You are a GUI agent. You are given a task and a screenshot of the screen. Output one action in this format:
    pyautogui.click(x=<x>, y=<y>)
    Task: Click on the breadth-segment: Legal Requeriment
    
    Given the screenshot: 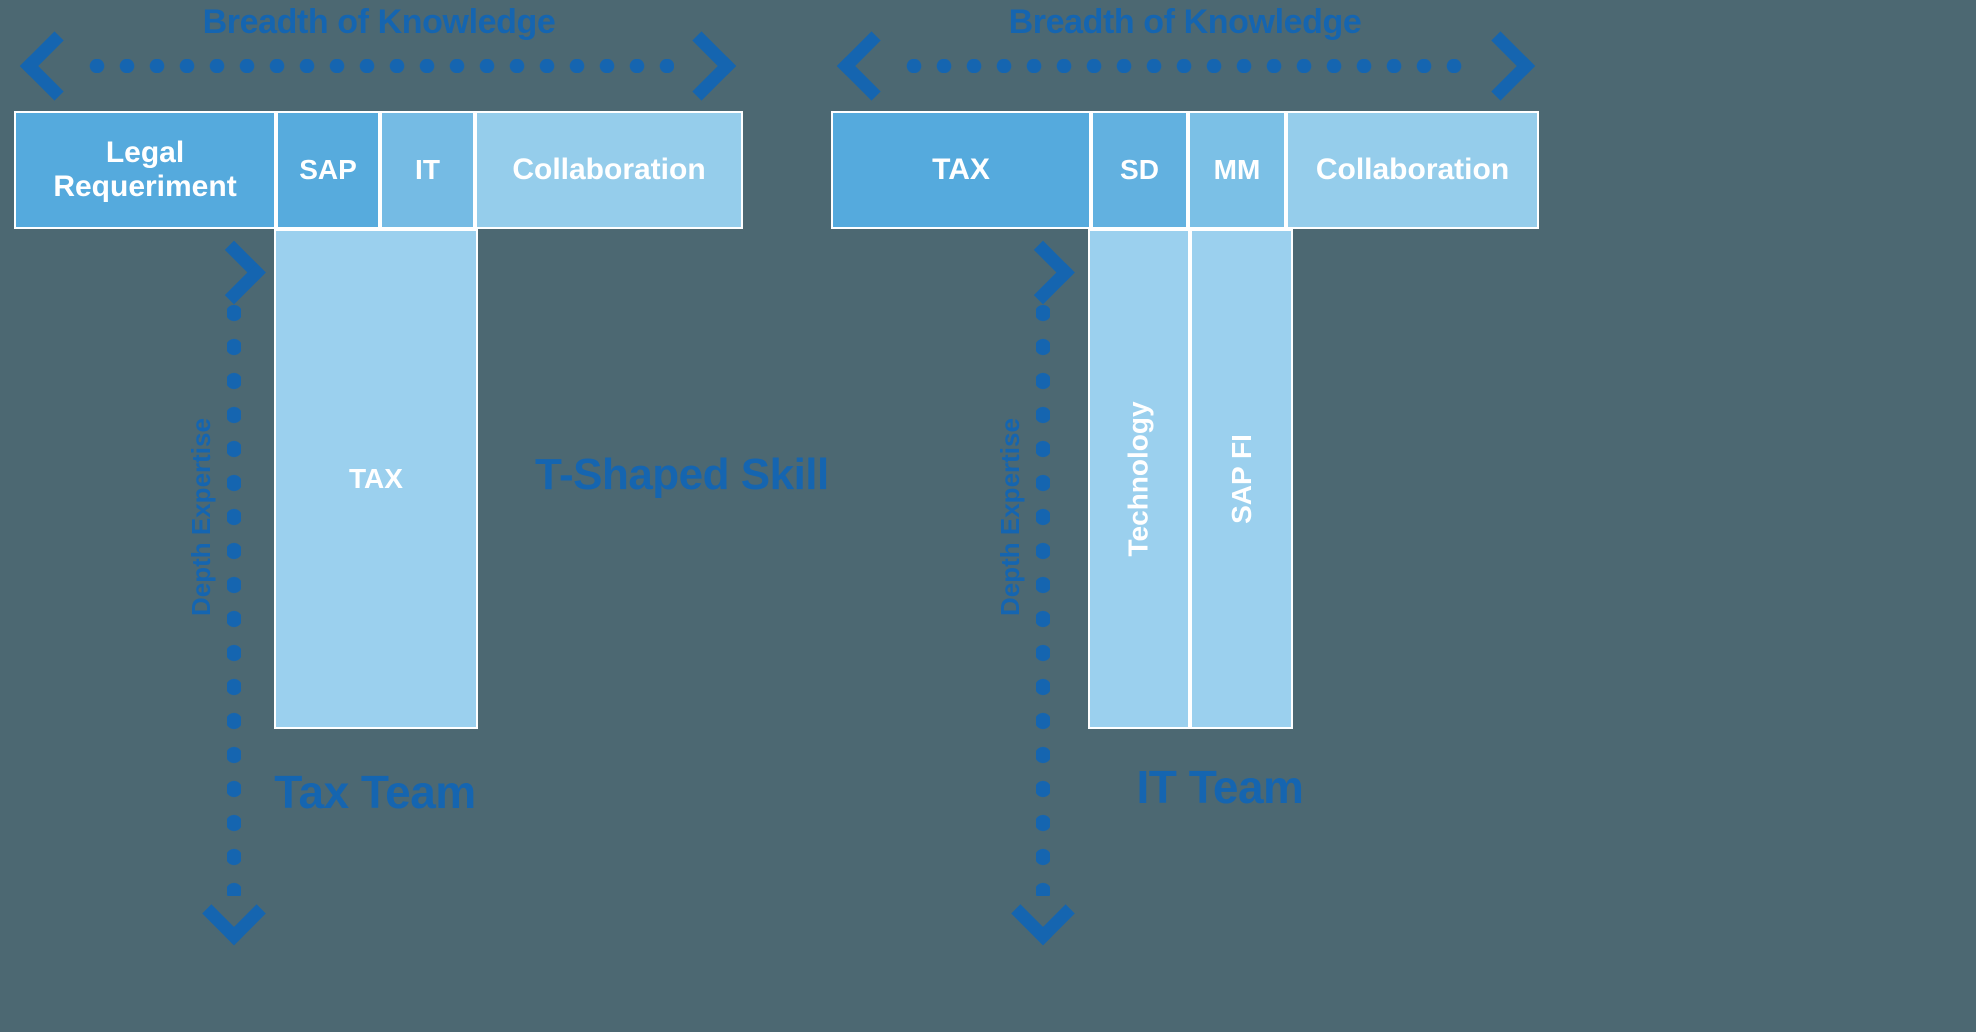 What is the action you would take?
    pyautogui.click(x=145, y=170)
    